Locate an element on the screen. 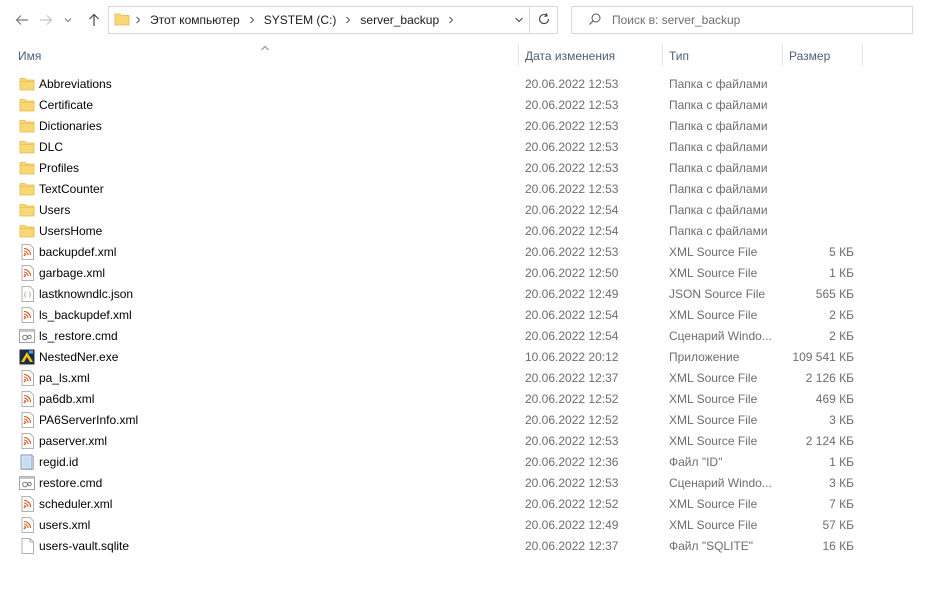 Image resolution: width=926 pixels, height=592 pixels. file-size: 565 КБ is located at coordinates (834, 294).